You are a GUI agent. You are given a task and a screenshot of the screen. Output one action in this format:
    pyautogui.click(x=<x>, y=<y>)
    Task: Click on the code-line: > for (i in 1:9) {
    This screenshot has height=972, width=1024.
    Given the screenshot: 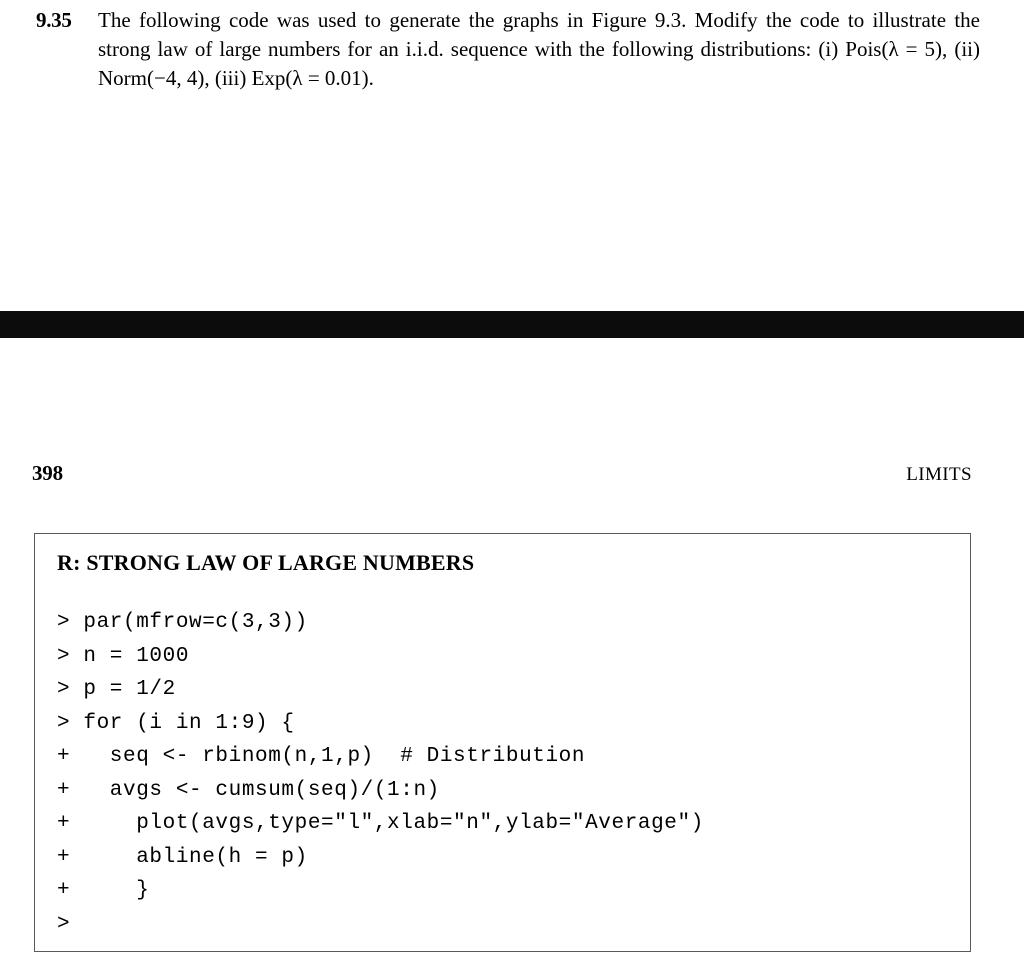 What is the action you would take?
    pyautogui.click(x=176, y=723)
    